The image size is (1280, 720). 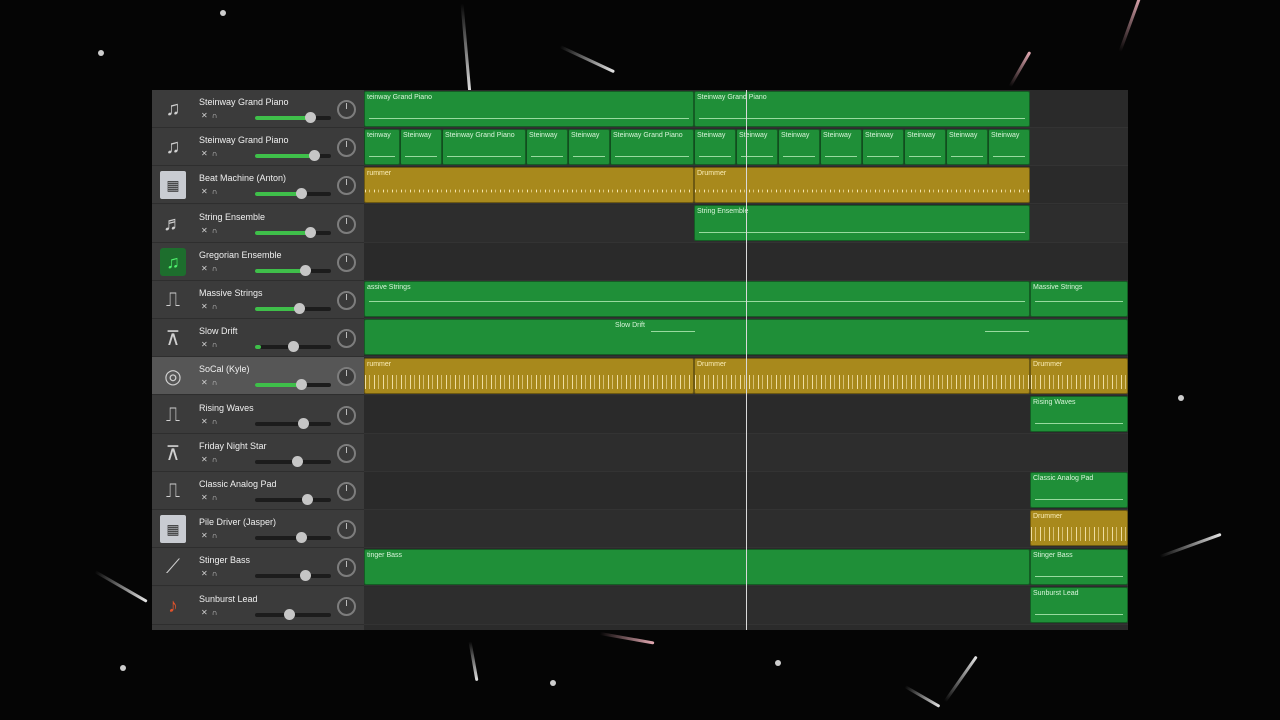 What do you see at coordinates (697, 567) in the screenshot?
I see `midi-region: tinger Bass` at bounding box center [697, 567].